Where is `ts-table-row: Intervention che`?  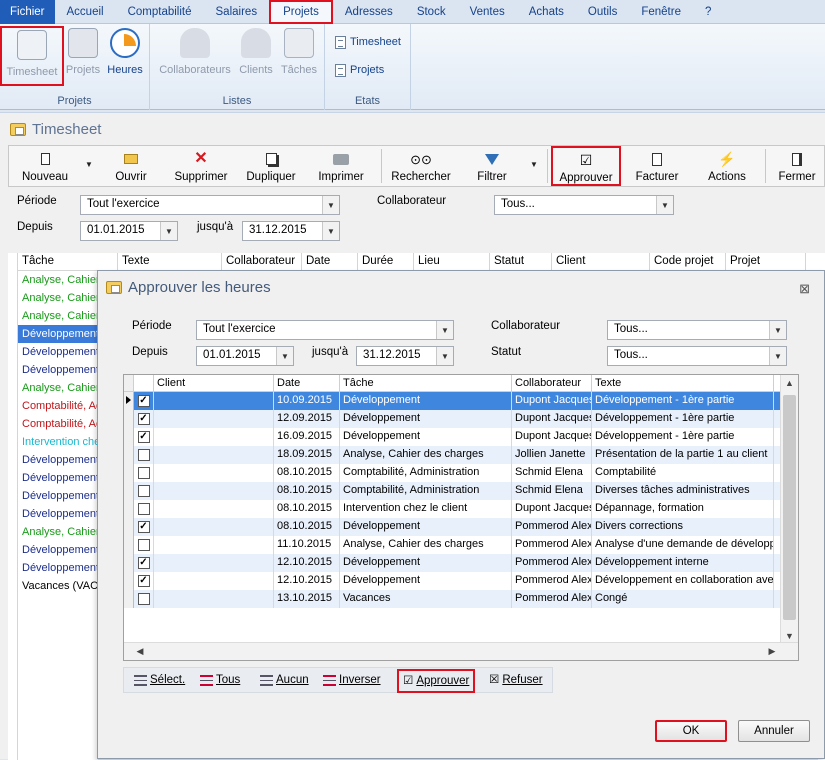
ts-table-row: Intervention che is located at coordinates (58, 442).